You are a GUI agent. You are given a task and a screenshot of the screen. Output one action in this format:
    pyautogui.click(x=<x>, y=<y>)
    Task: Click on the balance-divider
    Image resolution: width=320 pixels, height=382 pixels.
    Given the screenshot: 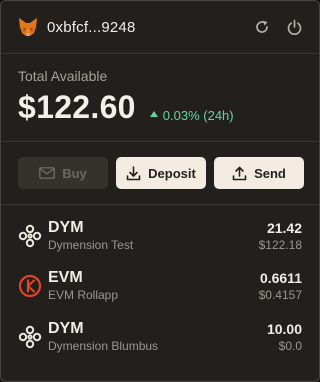 What is the action you would take?
    pyautogui.click(x=160, y=141)
    